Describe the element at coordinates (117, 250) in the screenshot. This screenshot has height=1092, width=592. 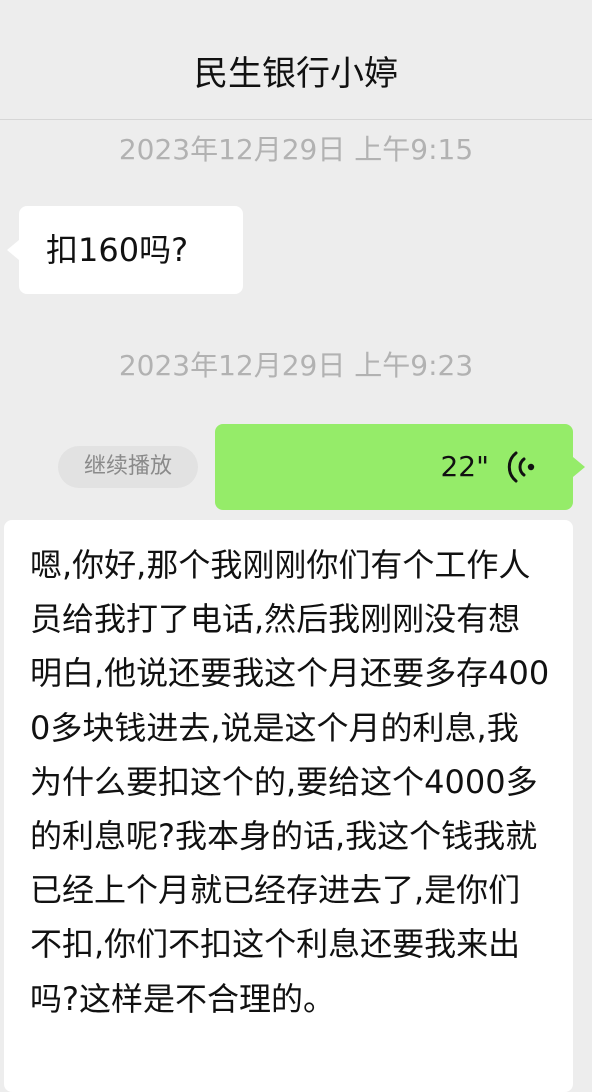
I see `message-text: 扣160吗?` at that location.